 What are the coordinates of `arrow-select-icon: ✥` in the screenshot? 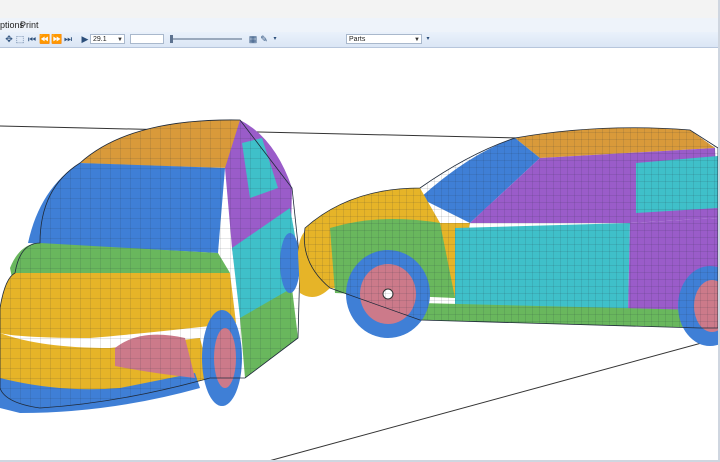 It's located at (9, 39).